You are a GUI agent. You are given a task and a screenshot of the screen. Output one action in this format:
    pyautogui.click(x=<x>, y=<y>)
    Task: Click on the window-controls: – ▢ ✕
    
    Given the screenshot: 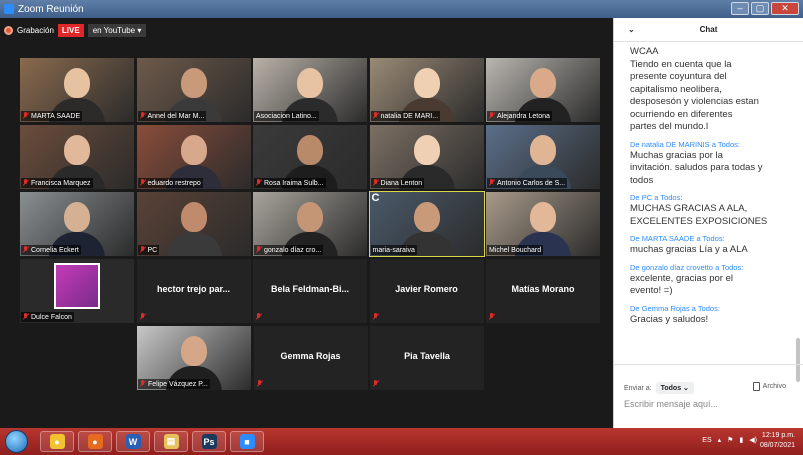 What is the action you would take?
    pyautogui.click(x=765, y=8)
    